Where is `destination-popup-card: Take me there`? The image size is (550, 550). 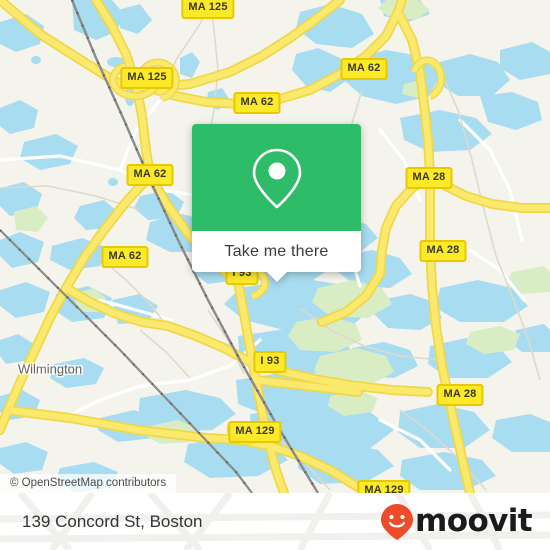
destination-popup-card: Take me there is located at coordinates (276, 203).